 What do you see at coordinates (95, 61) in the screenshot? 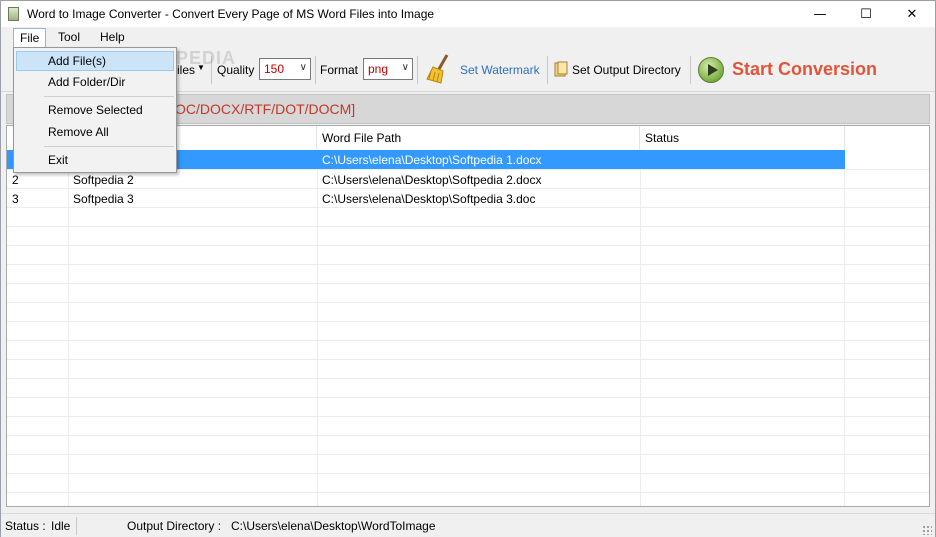
I see `menu-item-add-files: Add File(s)` at bounding box center [95, 61].